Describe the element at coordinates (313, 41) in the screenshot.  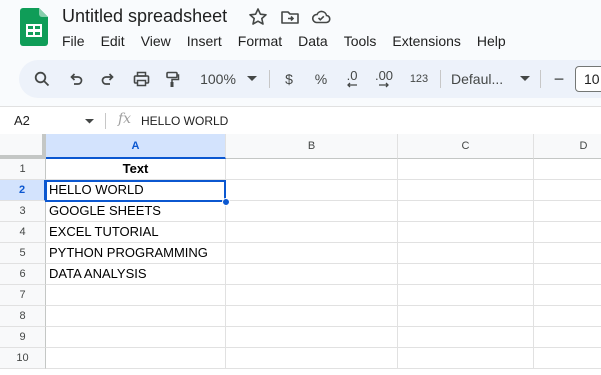
I see `menu-data: Data` at that location.